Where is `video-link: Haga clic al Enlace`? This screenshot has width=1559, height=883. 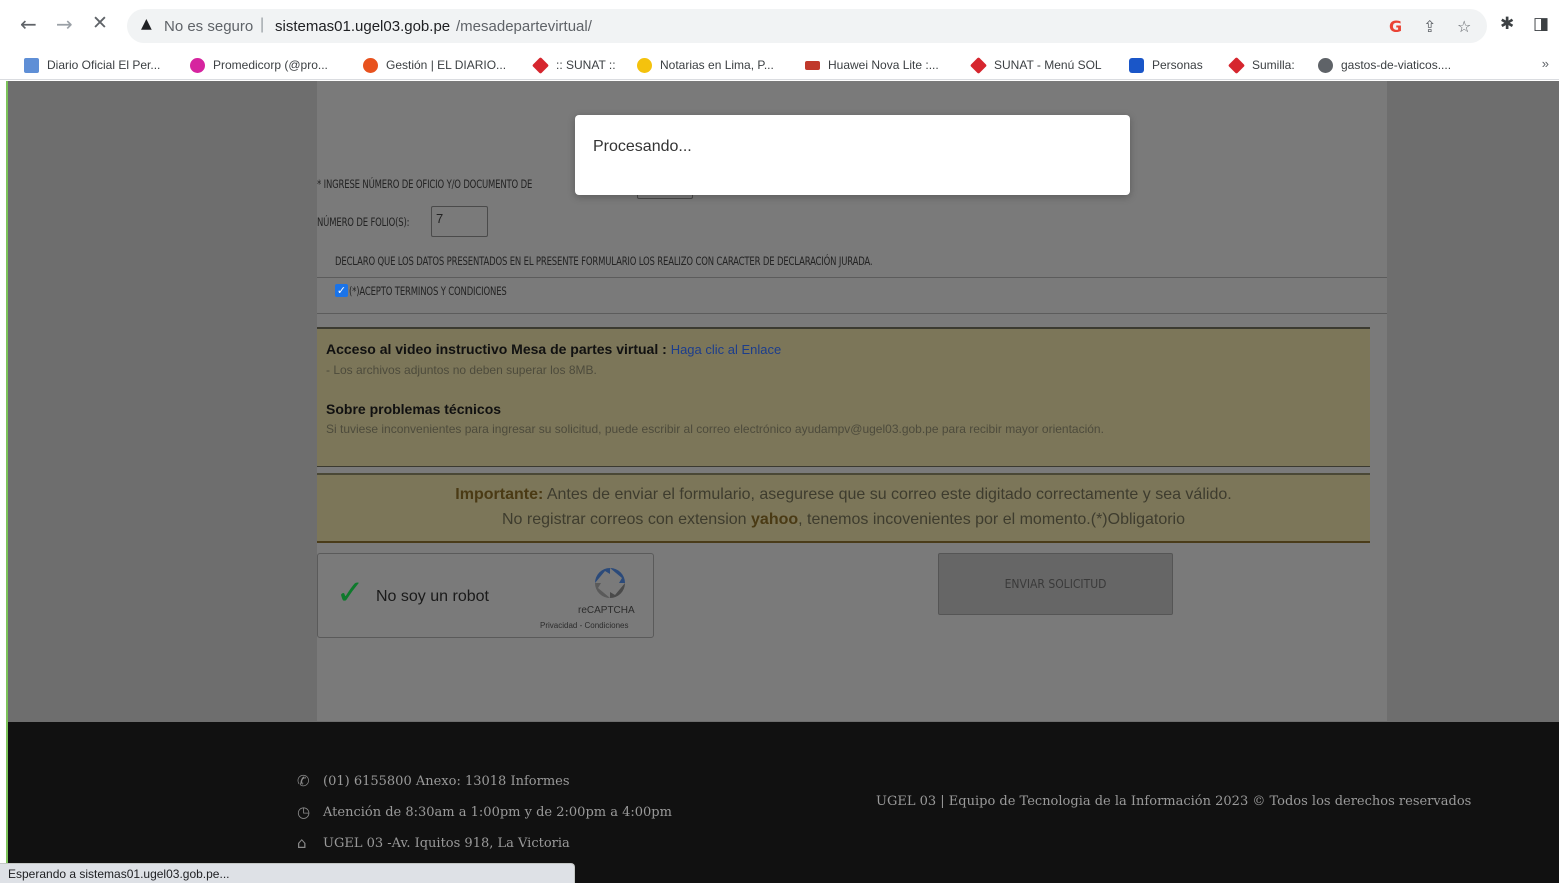 video-link: Haga clic al Enlace is located at coordinates (726, 349).